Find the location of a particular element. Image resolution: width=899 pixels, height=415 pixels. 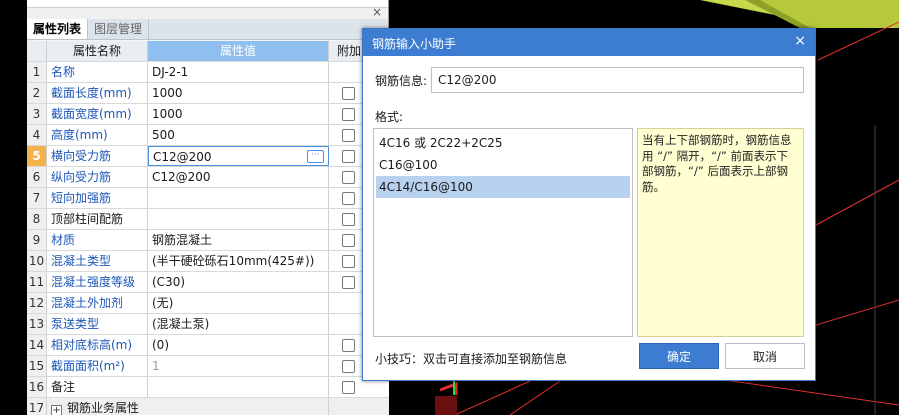

table-row: 11 混凝土强度等级 (C30) is located at coordinates (208, 282).